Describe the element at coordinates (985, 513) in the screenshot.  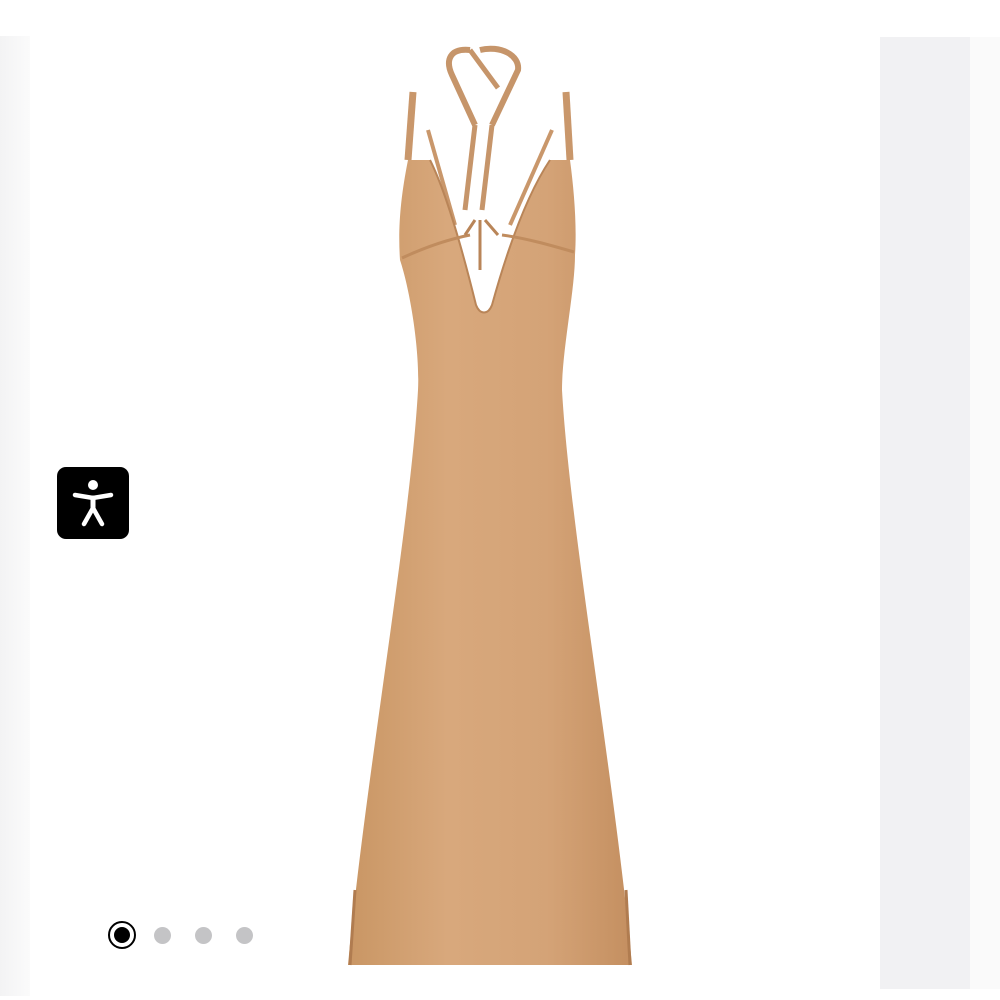
I see `right-edge` at that location.